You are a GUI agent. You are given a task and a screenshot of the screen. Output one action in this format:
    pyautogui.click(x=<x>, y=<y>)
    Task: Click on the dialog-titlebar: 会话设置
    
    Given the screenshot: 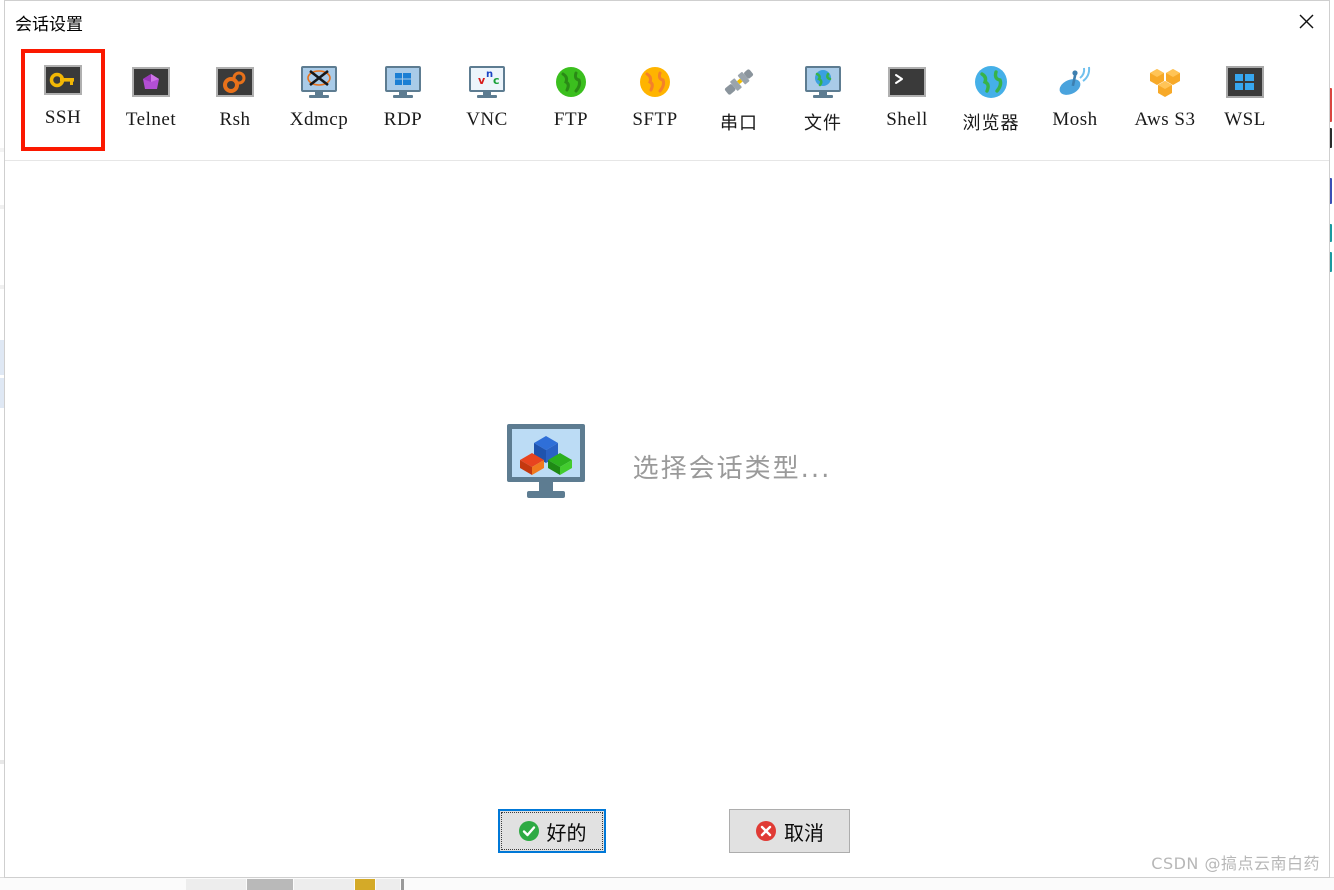 What is the action you would take?
    pyautogui.click(x=667, y=21)
    